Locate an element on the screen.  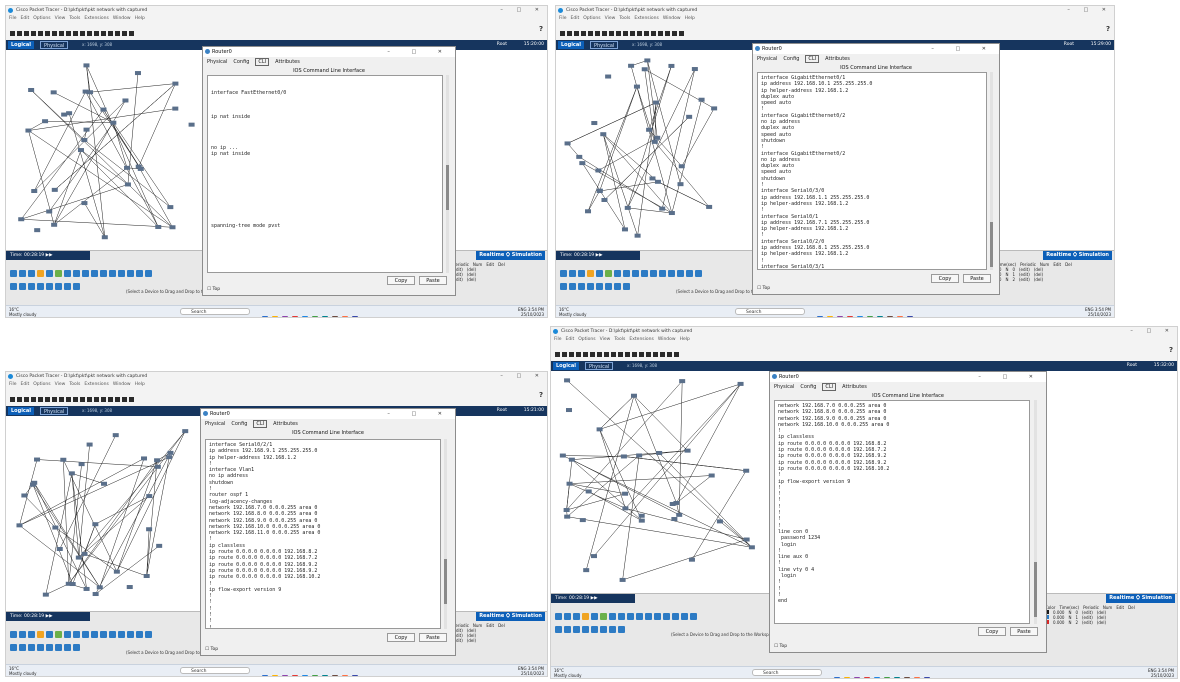
menu-item: Edit is located at coordinates (25, 18).